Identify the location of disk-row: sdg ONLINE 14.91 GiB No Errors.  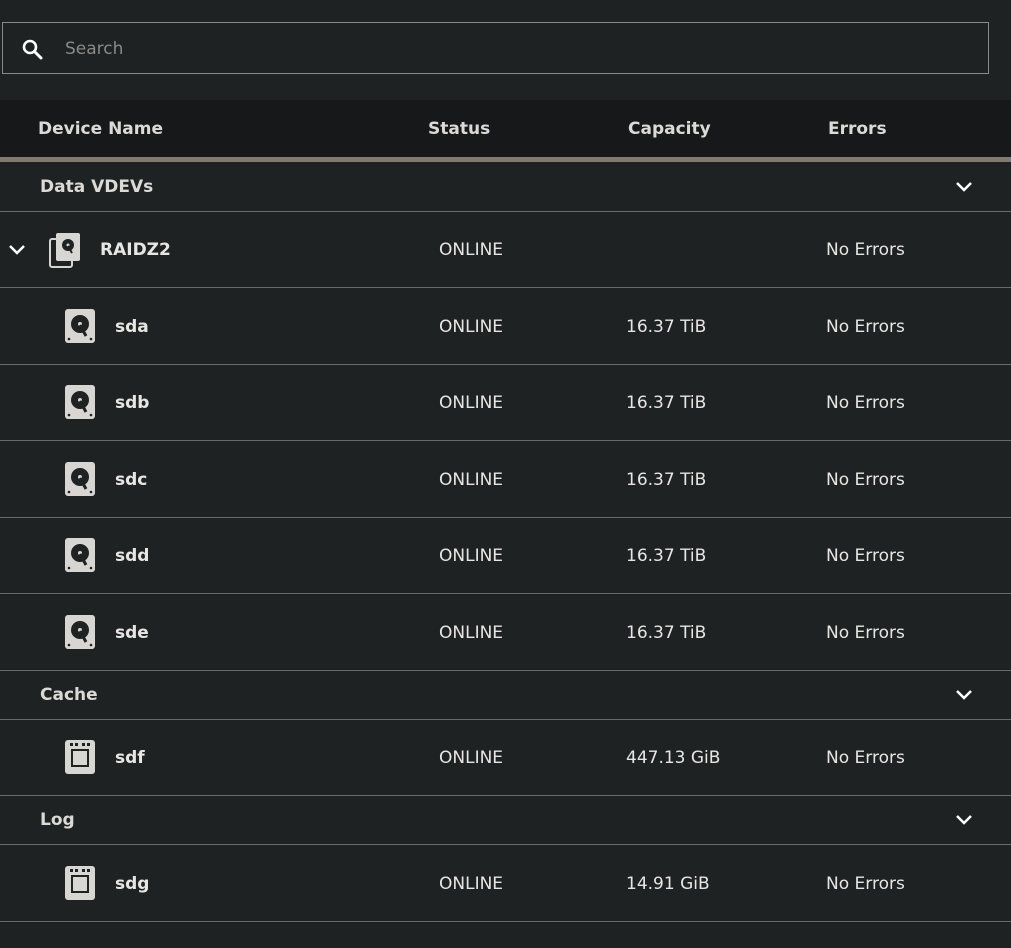
(505, 883).